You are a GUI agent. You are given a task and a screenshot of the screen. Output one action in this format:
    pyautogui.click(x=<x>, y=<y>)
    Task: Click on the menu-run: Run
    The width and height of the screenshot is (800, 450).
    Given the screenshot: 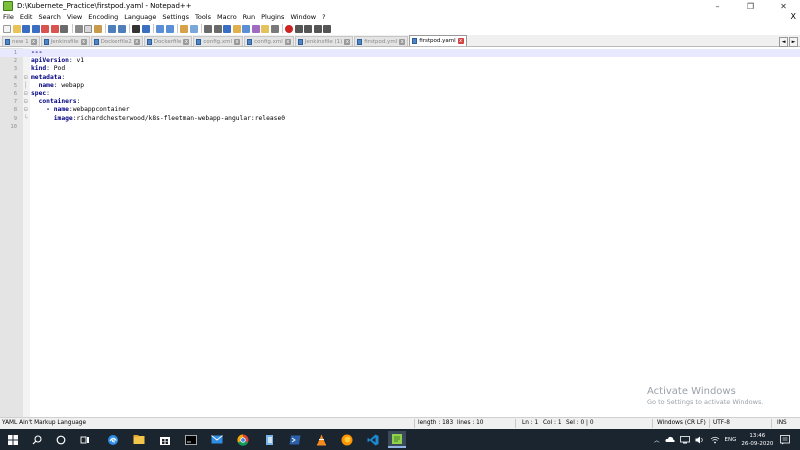 What is the action you would take?
    pyautogui.click(x=249, y=17)
    